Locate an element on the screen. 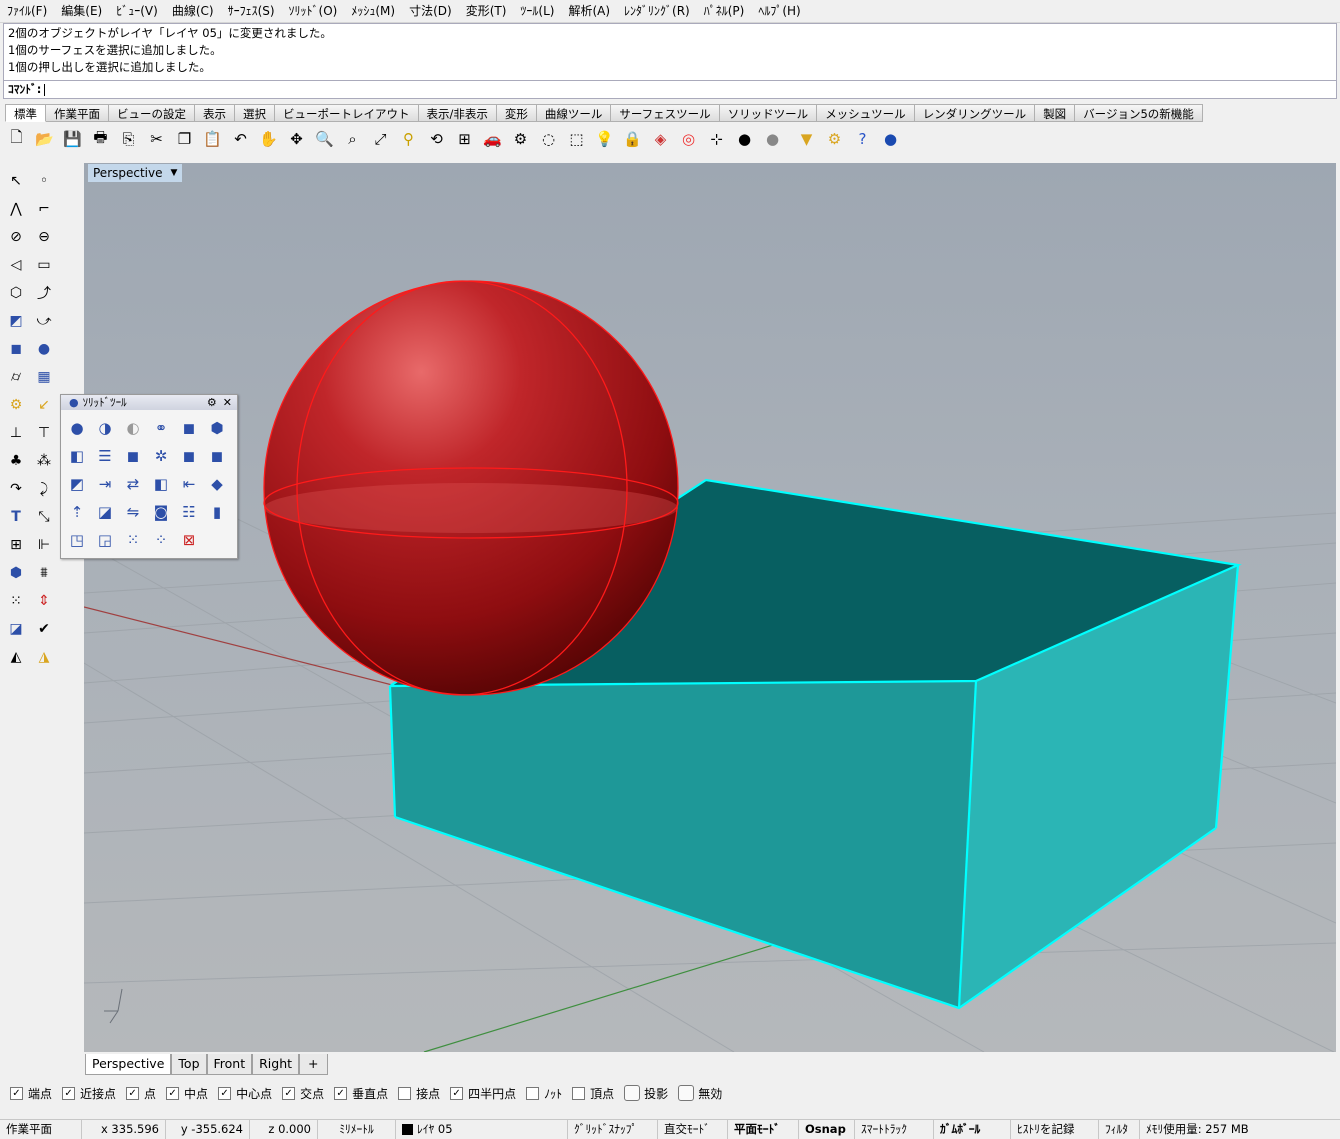 This screenshot has width=1340, height=1139. menu-help: ﾍﾙﾌﾟ(H) is located at coordinates (779, 11).